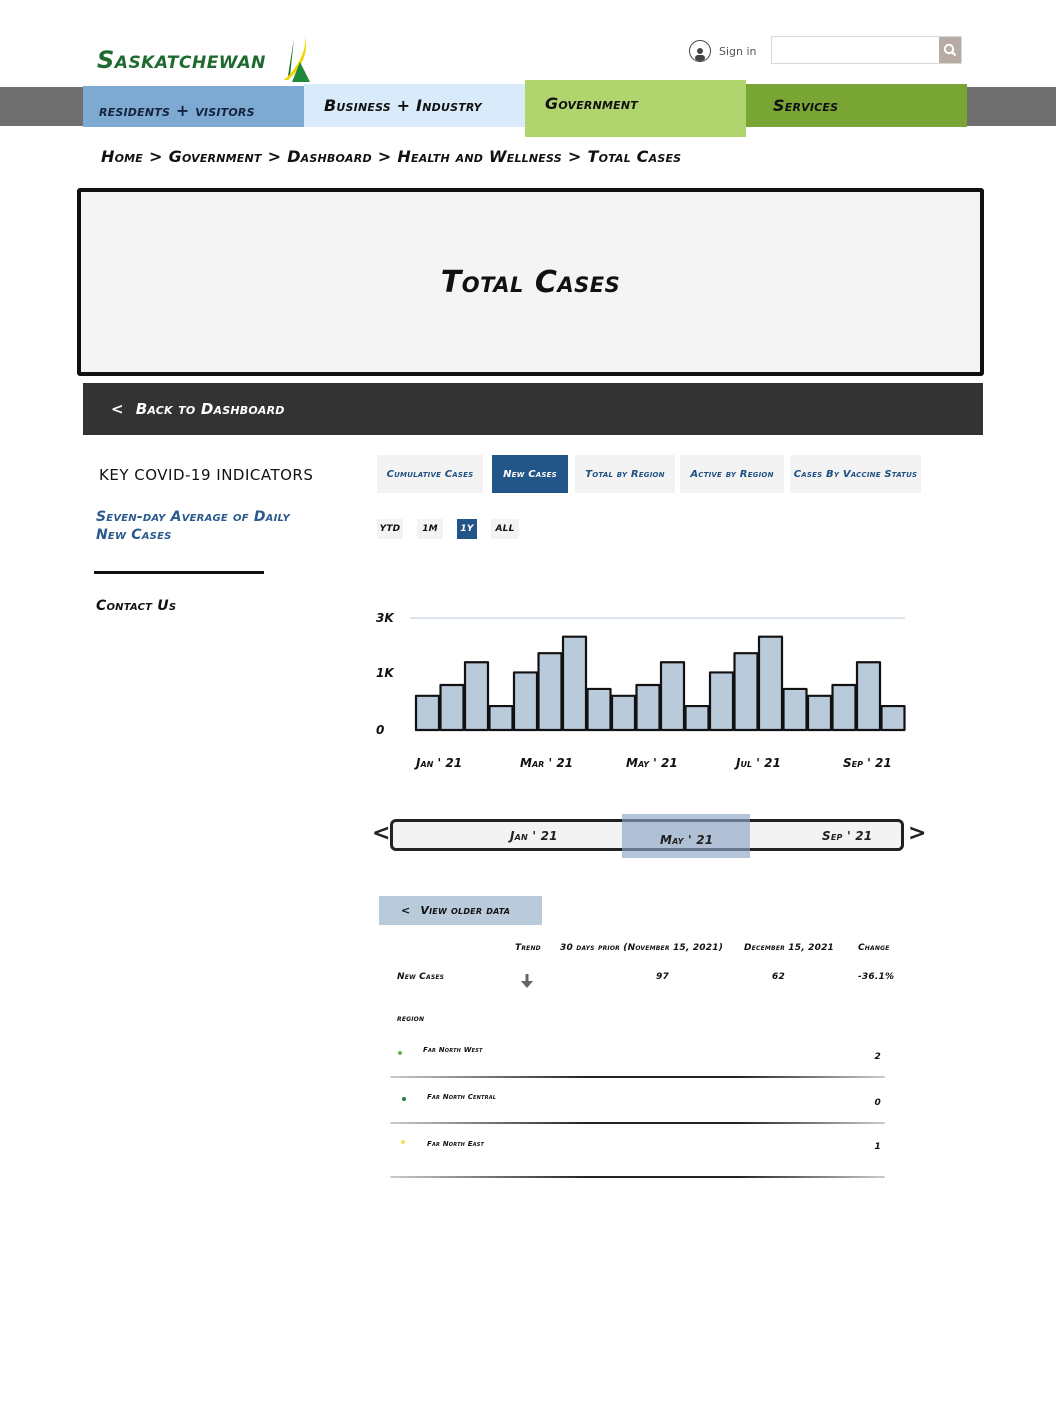 The height and width of the screenshot is (1408, 1056). Describe the element at coordinates (381, 834) in the screenshot. I see `slider-prev-button: <` at that location.